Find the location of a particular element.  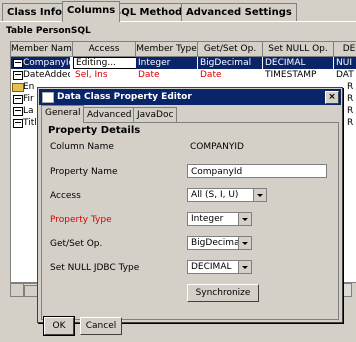

getset-select: BigDecimal is located at coordinates (219, 243).